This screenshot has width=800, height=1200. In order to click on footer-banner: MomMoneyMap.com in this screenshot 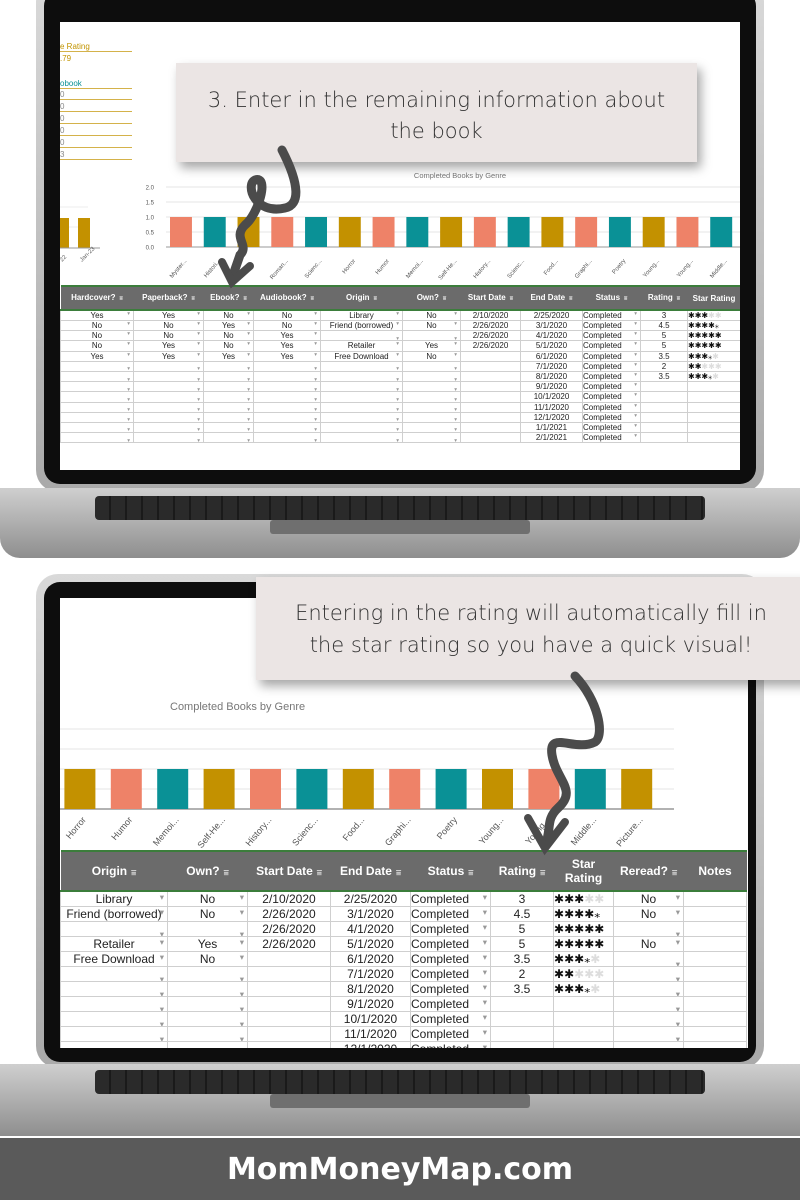, I will do `click(400, 1169)`.